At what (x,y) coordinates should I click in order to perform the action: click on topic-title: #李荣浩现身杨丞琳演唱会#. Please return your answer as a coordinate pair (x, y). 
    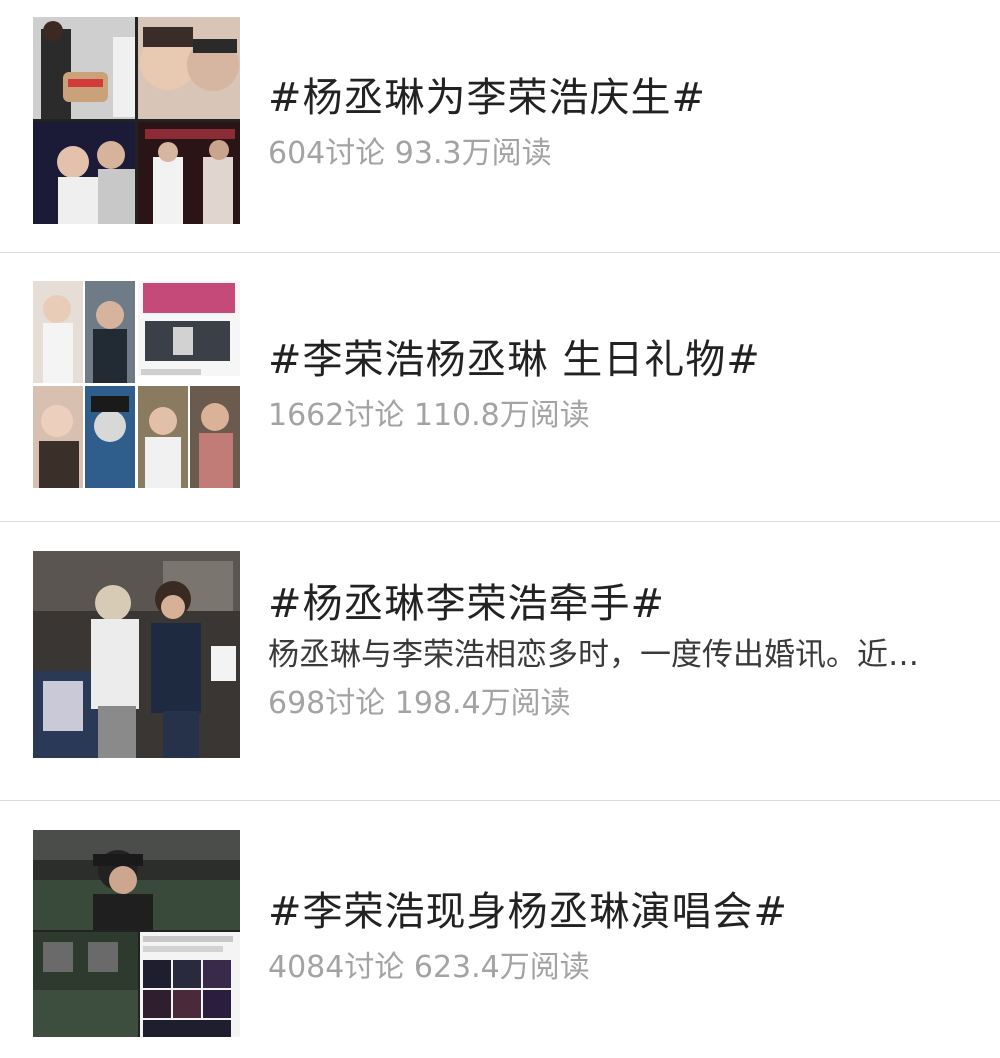
    Looking at the image, I should click on (619, 912).